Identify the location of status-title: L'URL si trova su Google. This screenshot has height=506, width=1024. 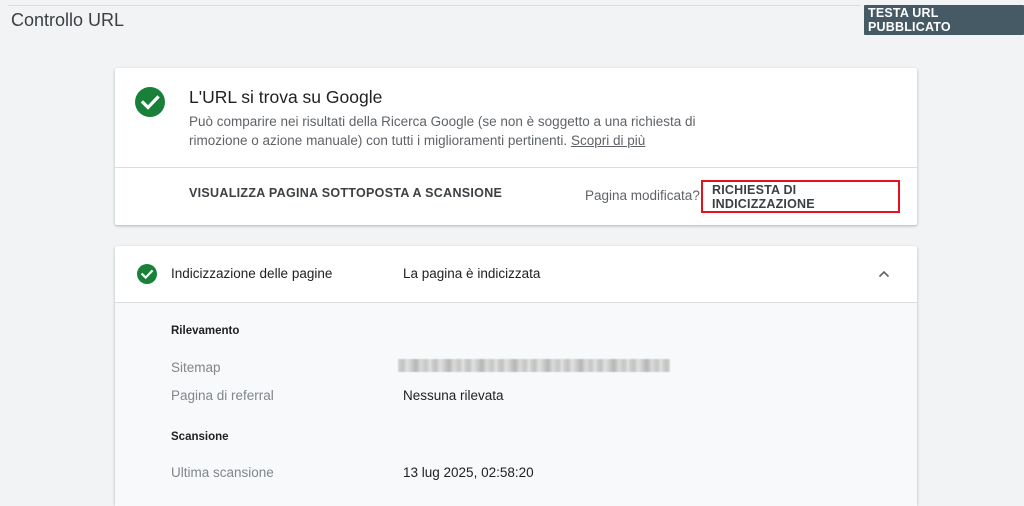
(286, 97).